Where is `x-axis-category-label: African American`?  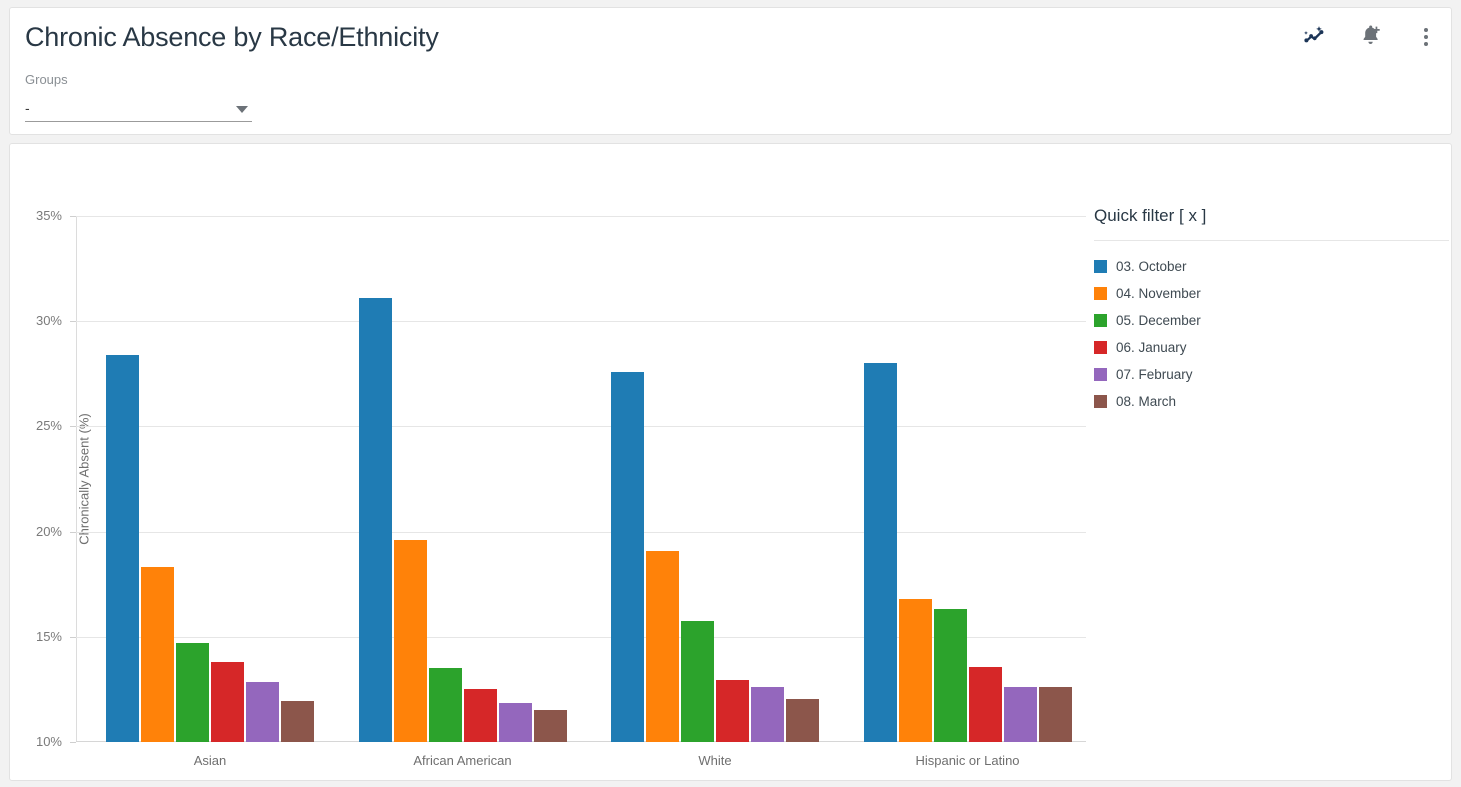 x-axis-category-label: African American is located at coordinates (462, 760).